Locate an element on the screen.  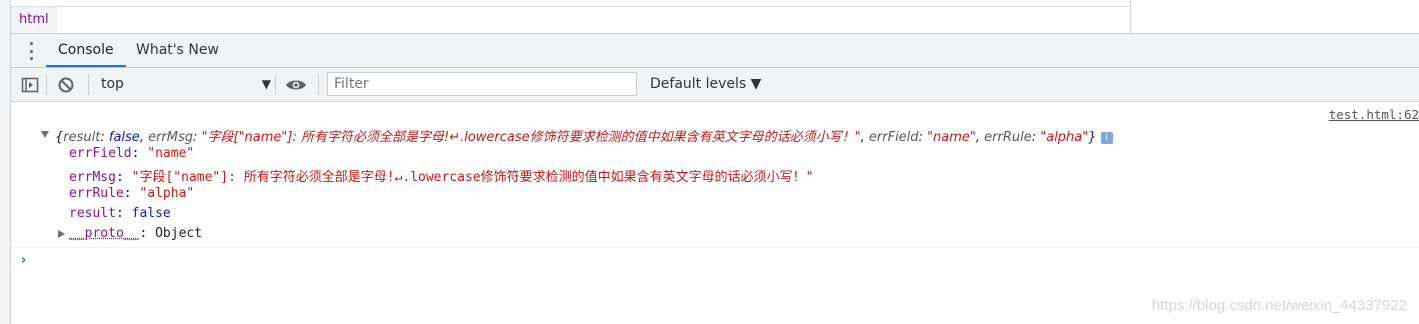
property-row: result: false is located at coordinates (120, 213).